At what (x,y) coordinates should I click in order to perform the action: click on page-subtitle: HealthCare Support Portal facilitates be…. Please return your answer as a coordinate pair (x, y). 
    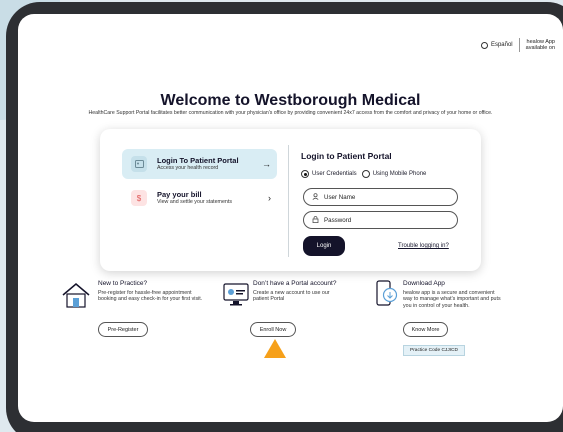
    Looking at the image, I should click on (290, 113).